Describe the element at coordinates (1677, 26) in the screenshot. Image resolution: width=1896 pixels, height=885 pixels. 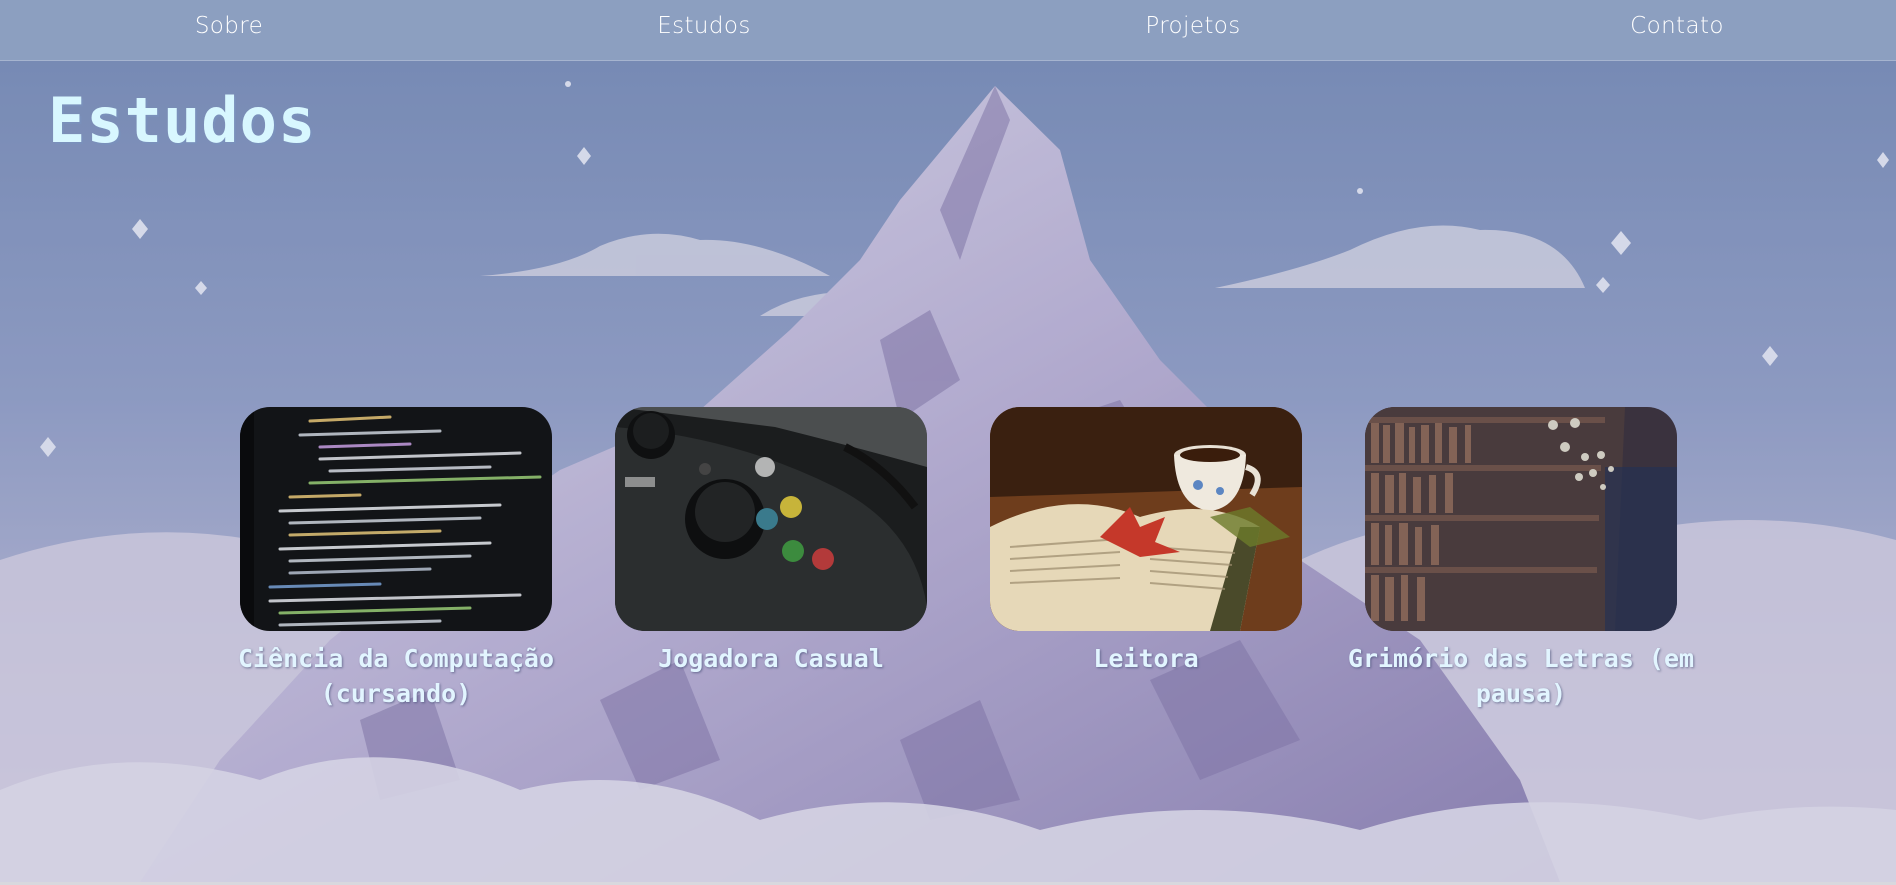
I see `nav-link-contato: Contato` at that location.